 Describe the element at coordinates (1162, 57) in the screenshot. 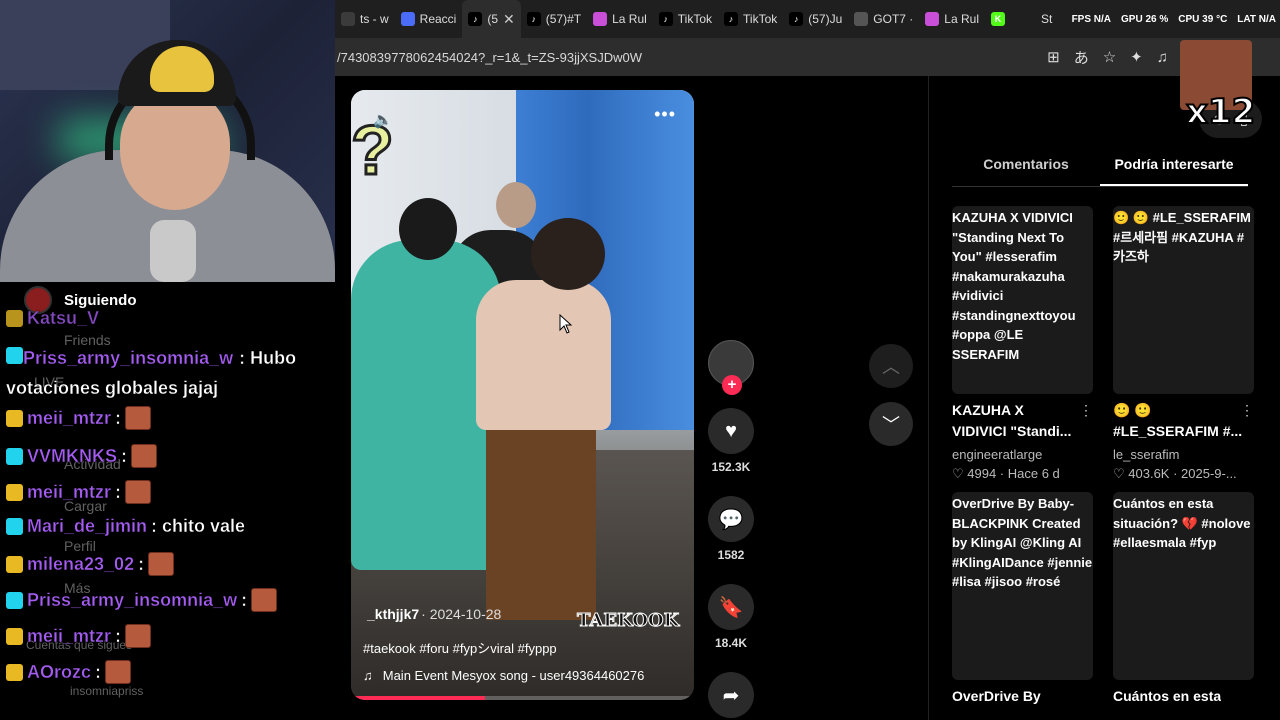

I see `playlist-icon: ♫` at that location.